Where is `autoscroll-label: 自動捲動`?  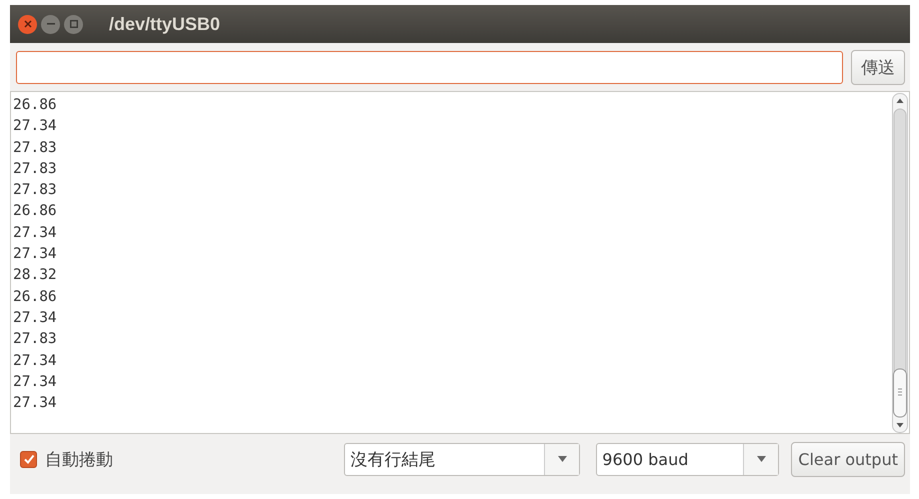
autoscroll-label: 自動捲動 is located at coordinates (79, 459).